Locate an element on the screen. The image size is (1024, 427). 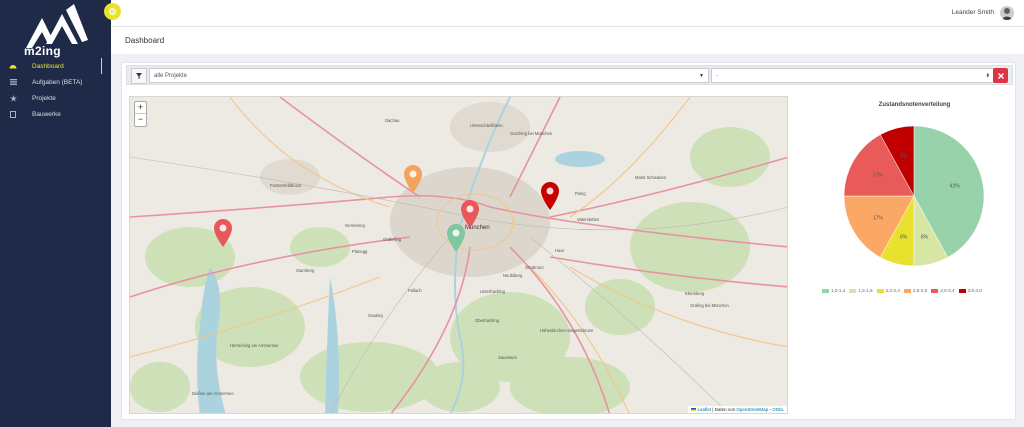
place-label: Pullach is located at coordinates (415, 290).